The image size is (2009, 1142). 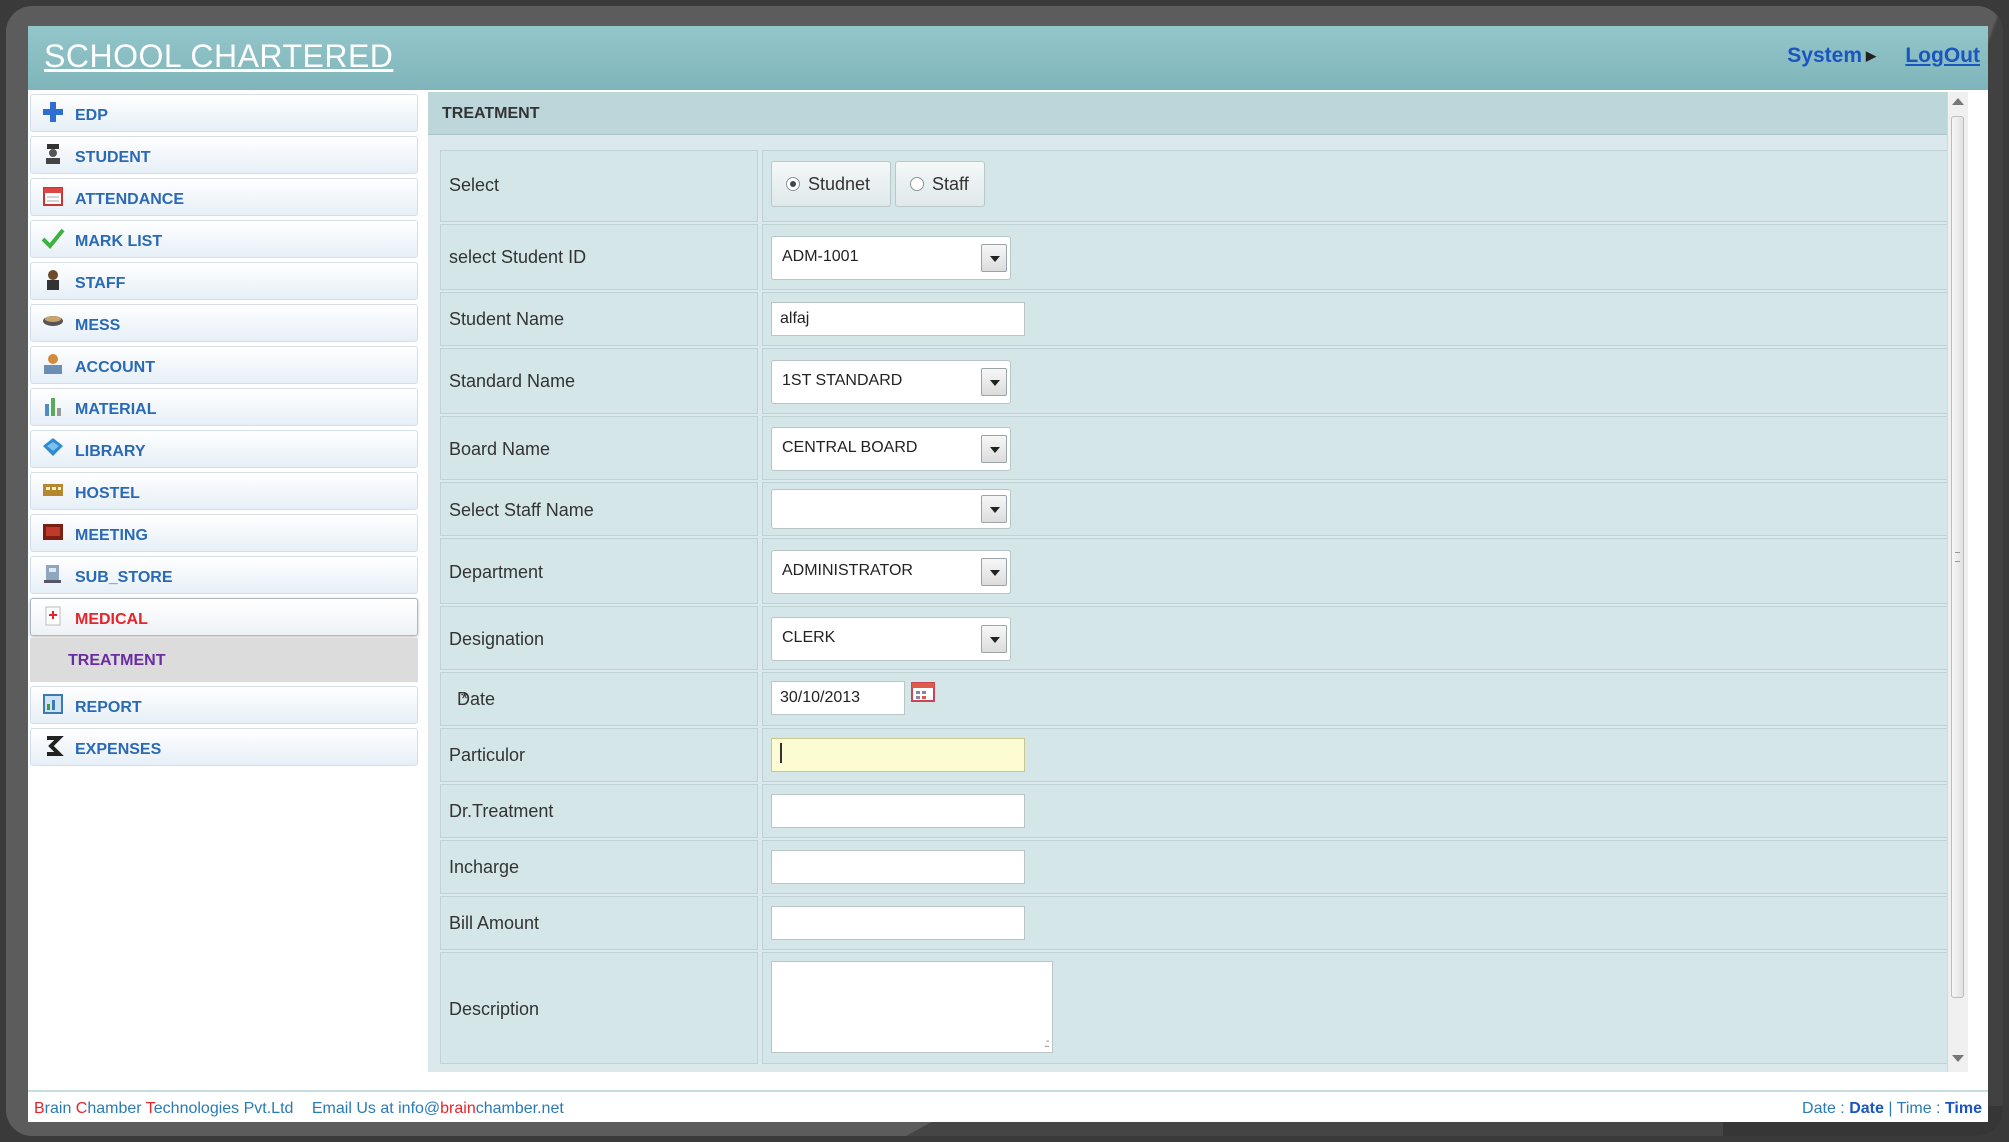 What do you see at coordinates (1194, 638) in the screenshot?
I see `form-row-designation: Designation CLERK` at bounding box center [1194, 638].